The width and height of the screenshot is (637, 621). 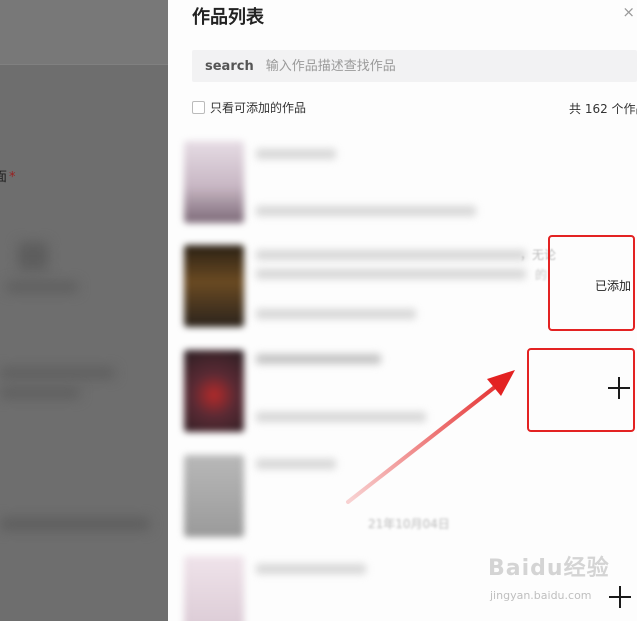 I want to click on baidu-watermark: Baidu经验 jingyan.baidu.com, so click(x=558, y=580).